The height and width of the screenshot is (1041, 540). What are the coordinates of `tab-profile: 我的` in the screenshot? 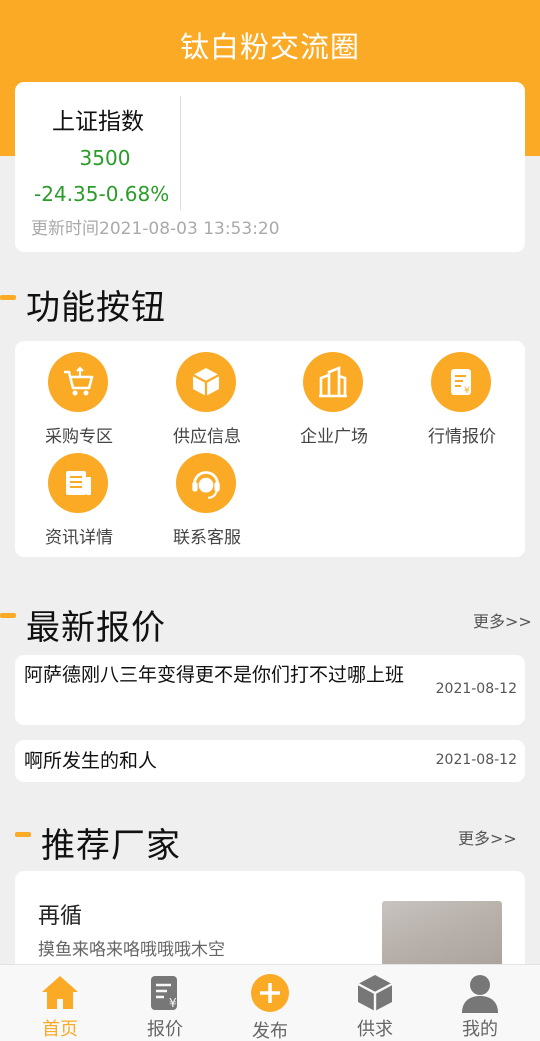 It's located at (480, 1003).